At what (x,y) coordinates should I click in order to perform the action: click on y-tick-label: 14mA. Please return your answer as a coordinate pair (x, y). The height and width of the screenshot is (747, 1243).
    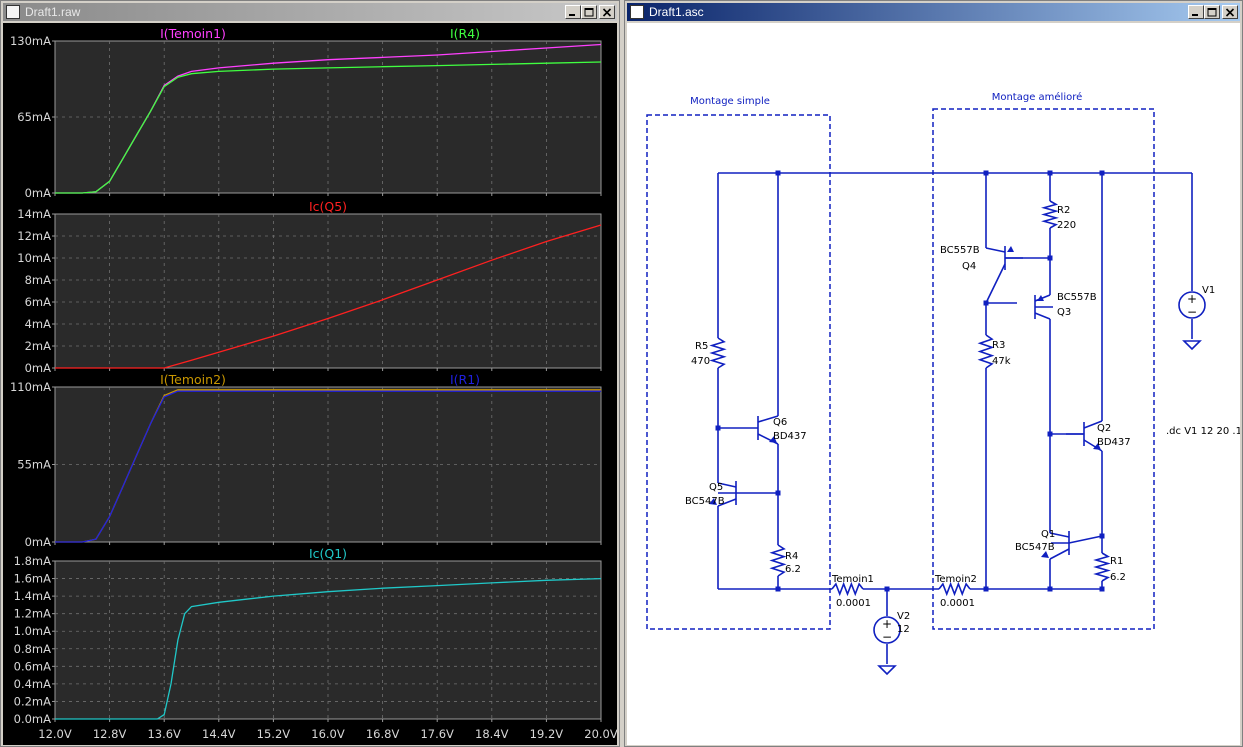
    Looking at the image, I should click on (34, 214).